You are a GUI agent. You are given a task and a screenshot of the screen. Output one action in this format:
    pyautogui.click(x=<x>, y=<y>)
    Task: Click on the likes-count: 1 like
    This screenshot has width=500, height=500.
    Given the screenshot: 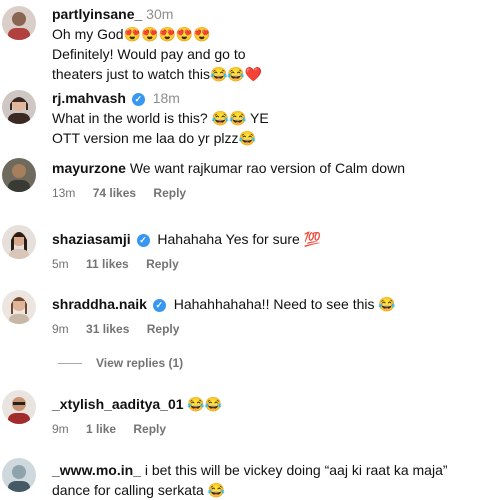 What is the action you would take?
    pyautogui.click(x=101, y=429)
    